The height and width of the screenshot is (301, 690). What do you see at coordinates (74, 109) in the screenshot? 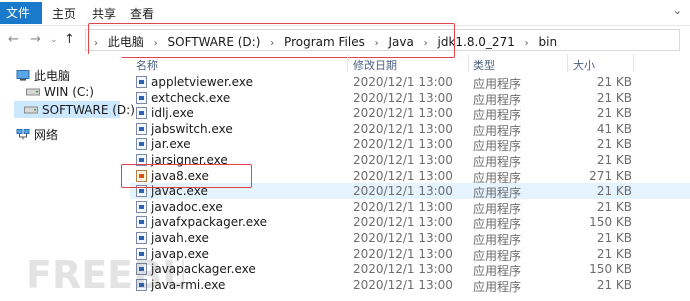
I see `tree-item-drive-d: SOFTWARE (D:)` at bounding box center [74, 109].